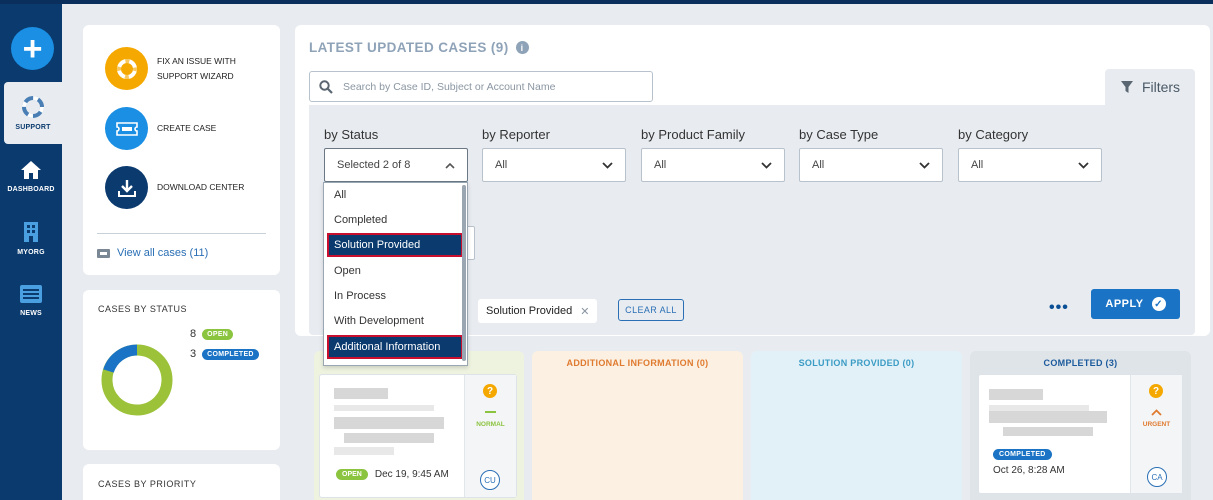  What do you see at coordinates (31, 238) in the screenshot?
I see `nav-myorg: MYORG` at bounding box center [31, 238].